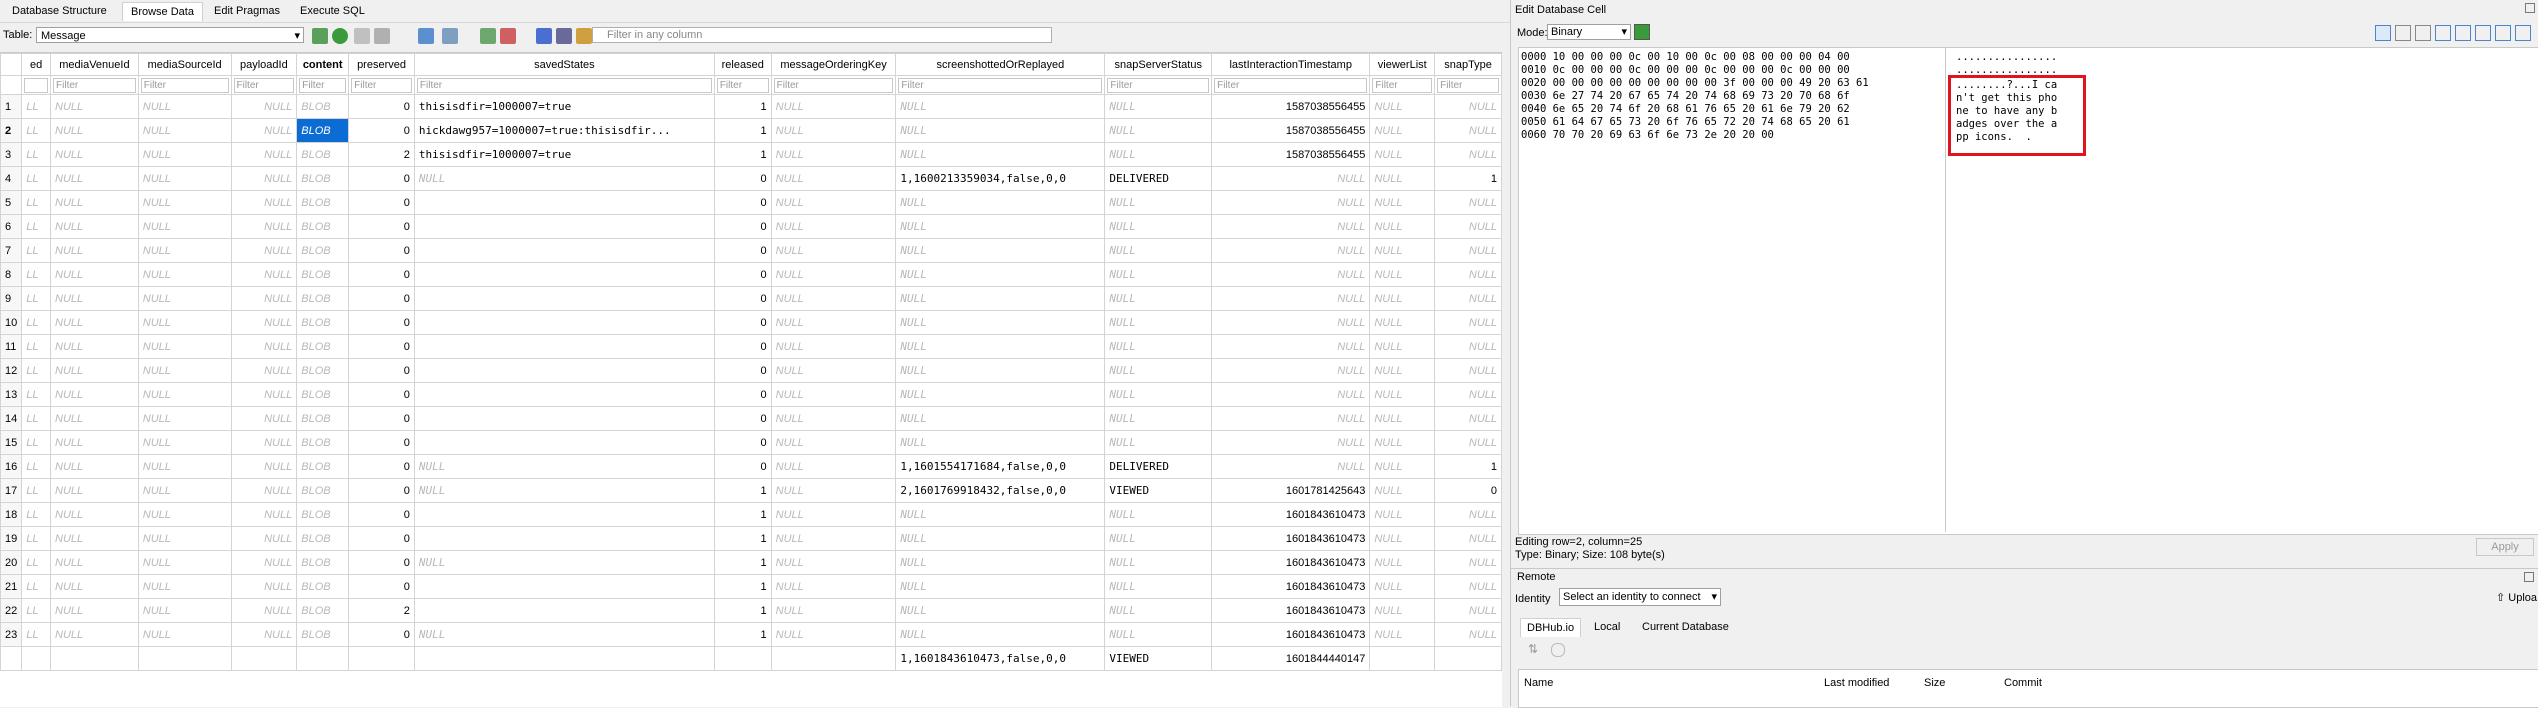 The width and height of the screenshot is (2538, 708). What do you see at coordinates (584, 36) in the screenshot?
I see `replace-icon` at bounding box center [584, 36].